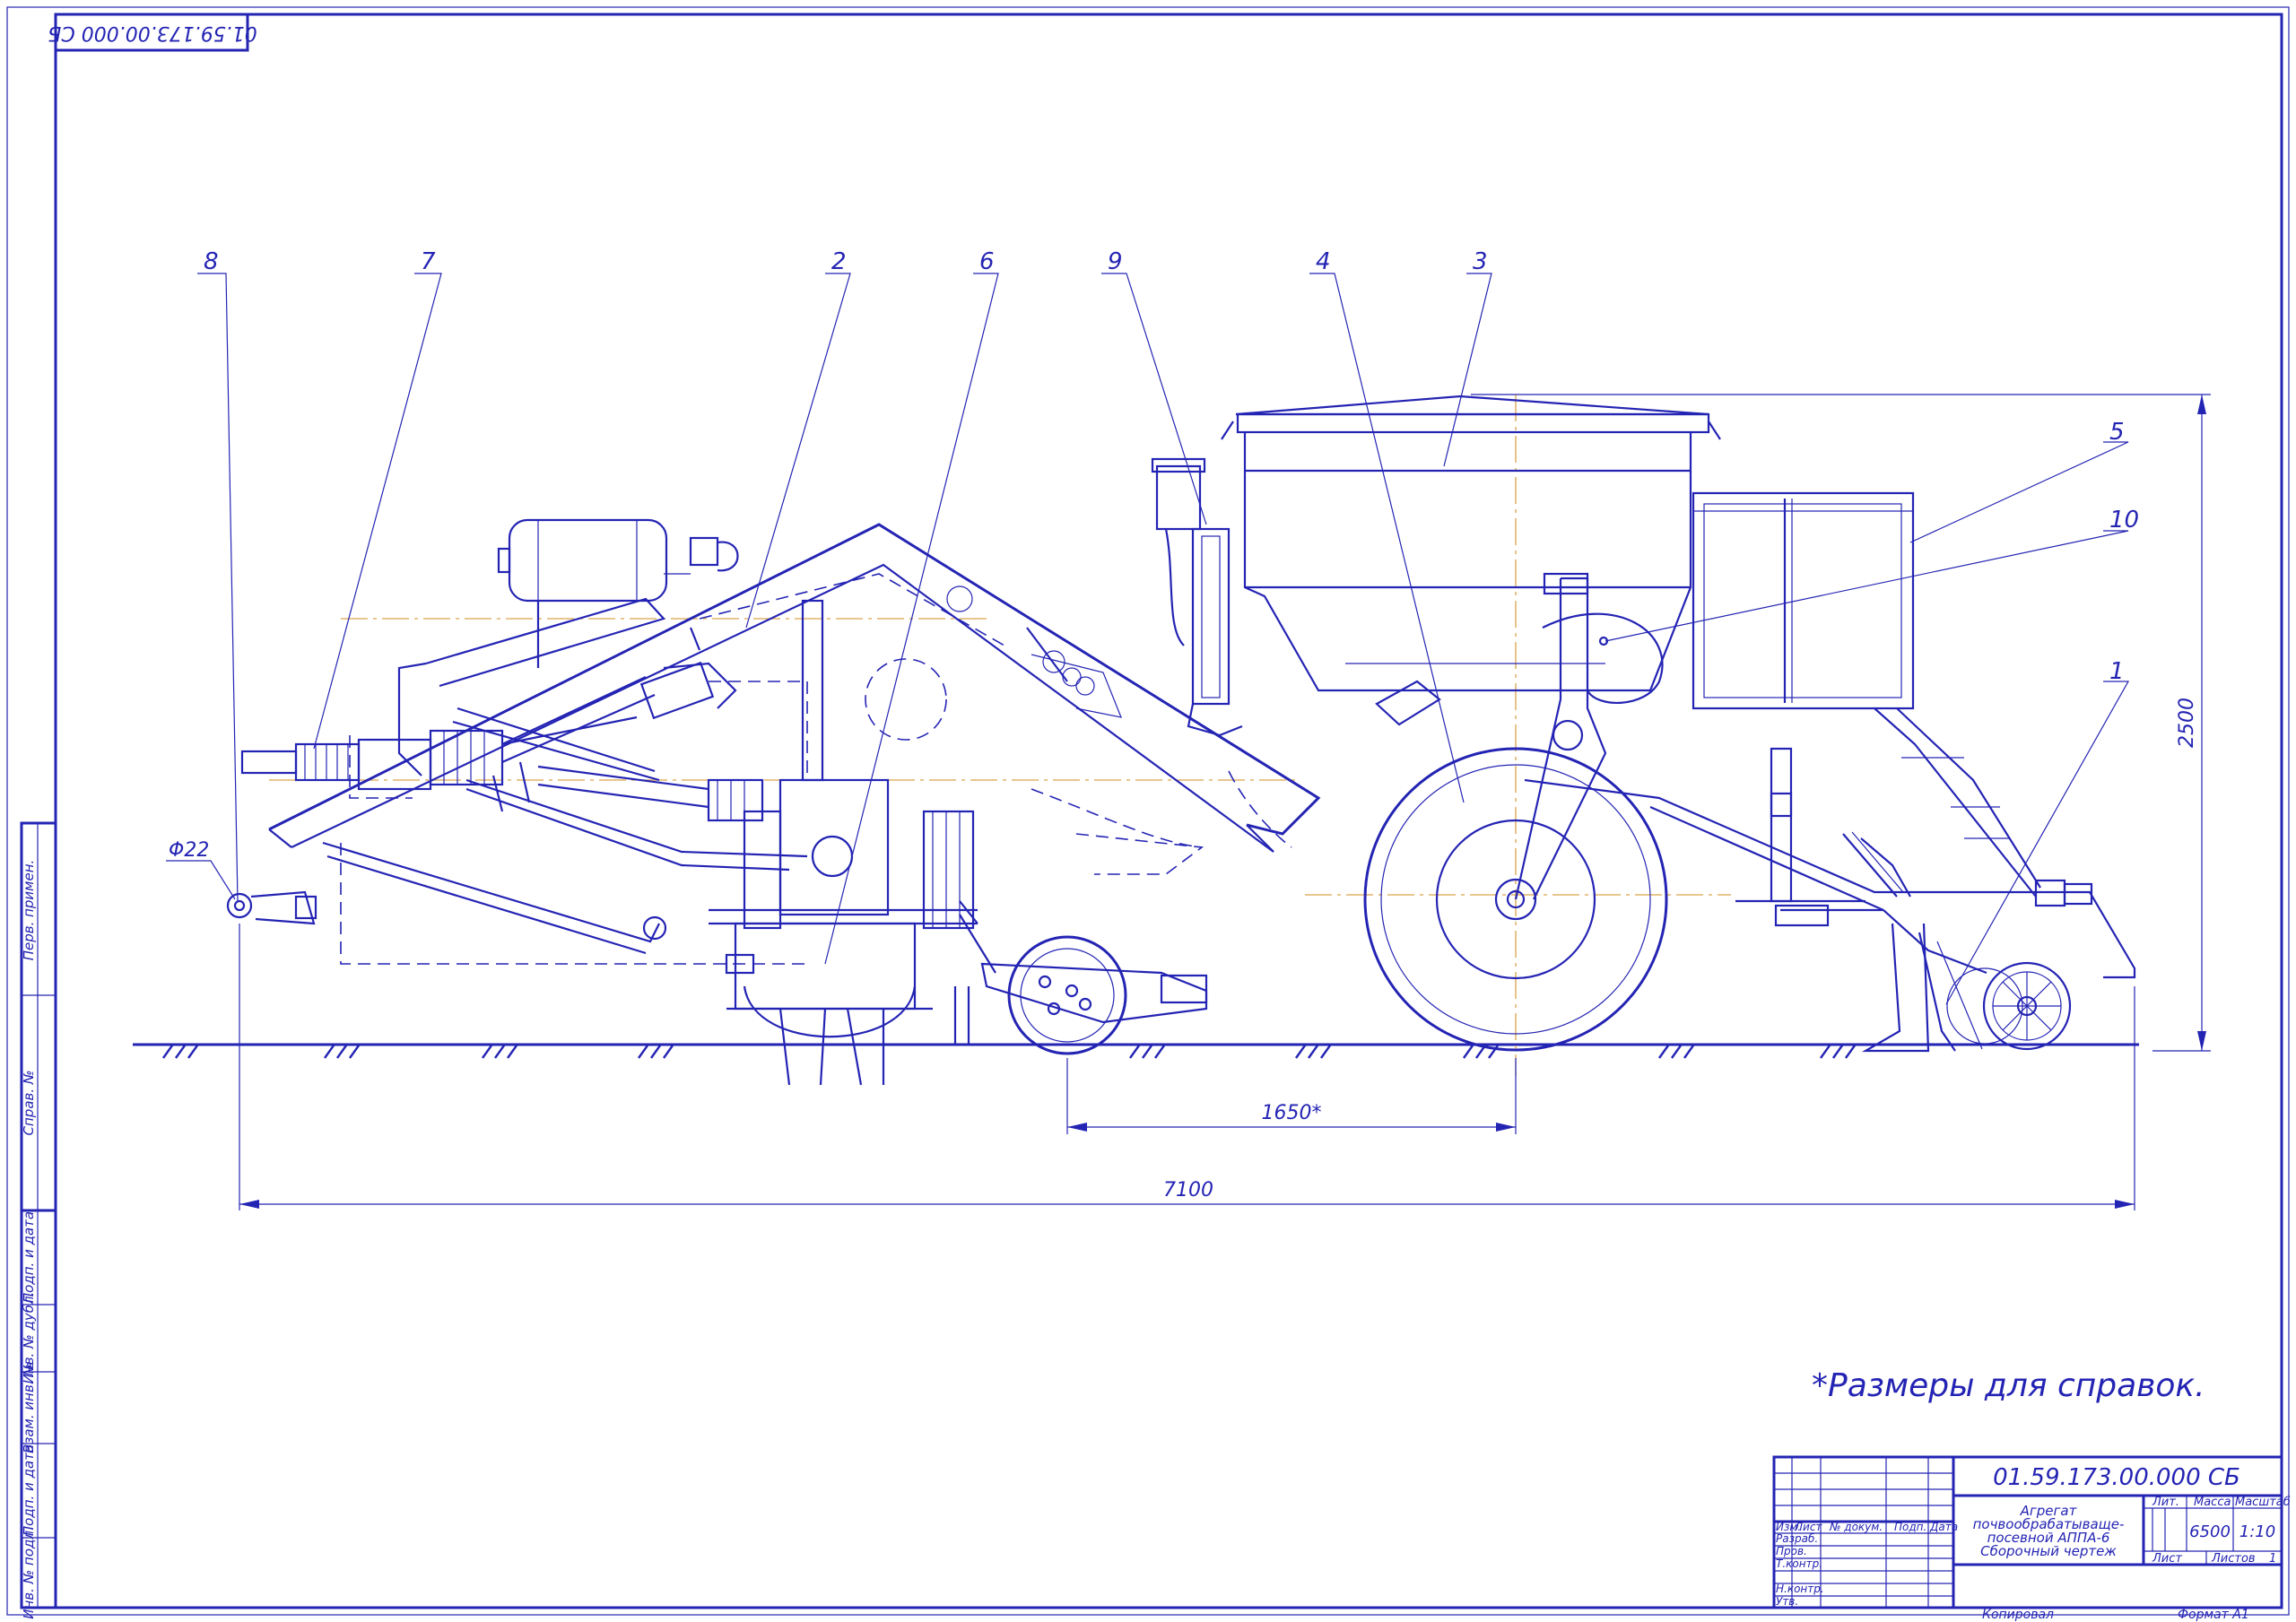  Describe the element at coordinates (2272, 1559) in the screenshot. I see `sheets-value: 1` at that location.